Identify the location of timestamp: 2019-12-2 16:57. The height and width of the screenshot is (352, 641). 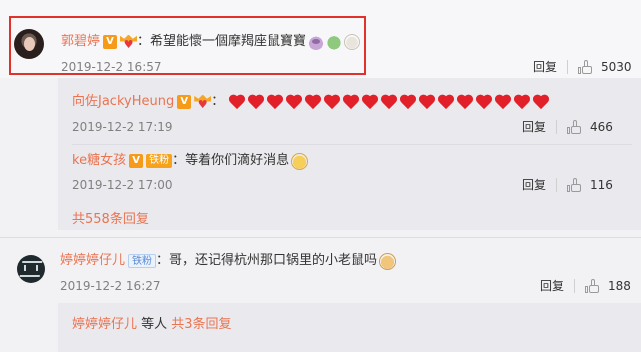
(111, 67).